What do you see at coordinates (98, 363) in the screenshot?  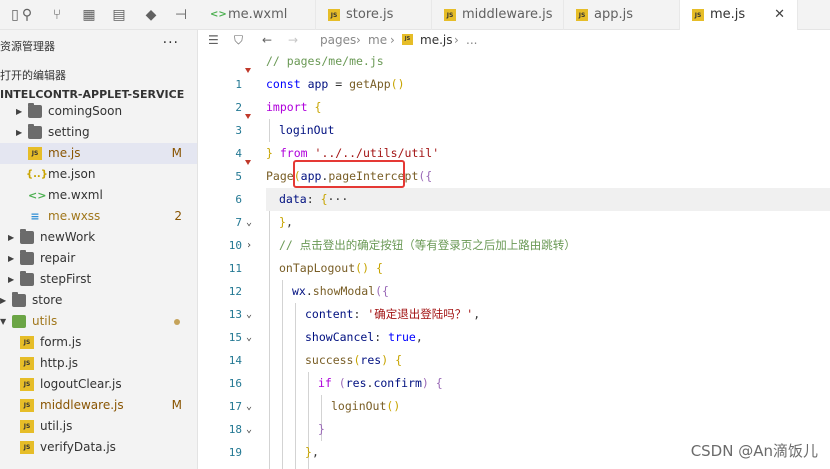 I see `tree-item-http-js: JS http.js` at bounding box center [98, 363].